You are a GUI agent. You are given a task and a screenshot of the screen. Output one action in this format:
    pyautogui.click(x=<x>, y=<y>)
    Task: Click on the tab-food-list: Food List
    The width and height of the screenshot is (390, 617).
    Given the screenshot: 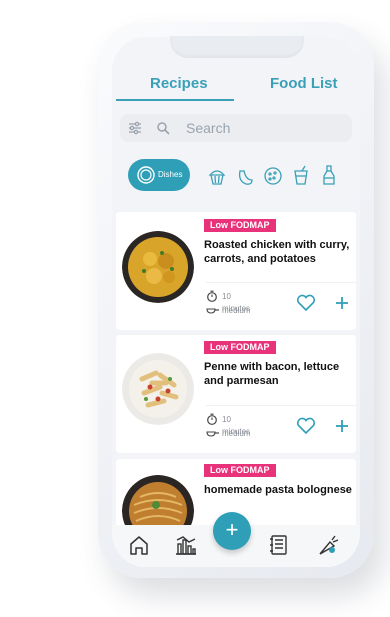 What is the action you would take?
    pyautogui.click(x=304, y=83)
    